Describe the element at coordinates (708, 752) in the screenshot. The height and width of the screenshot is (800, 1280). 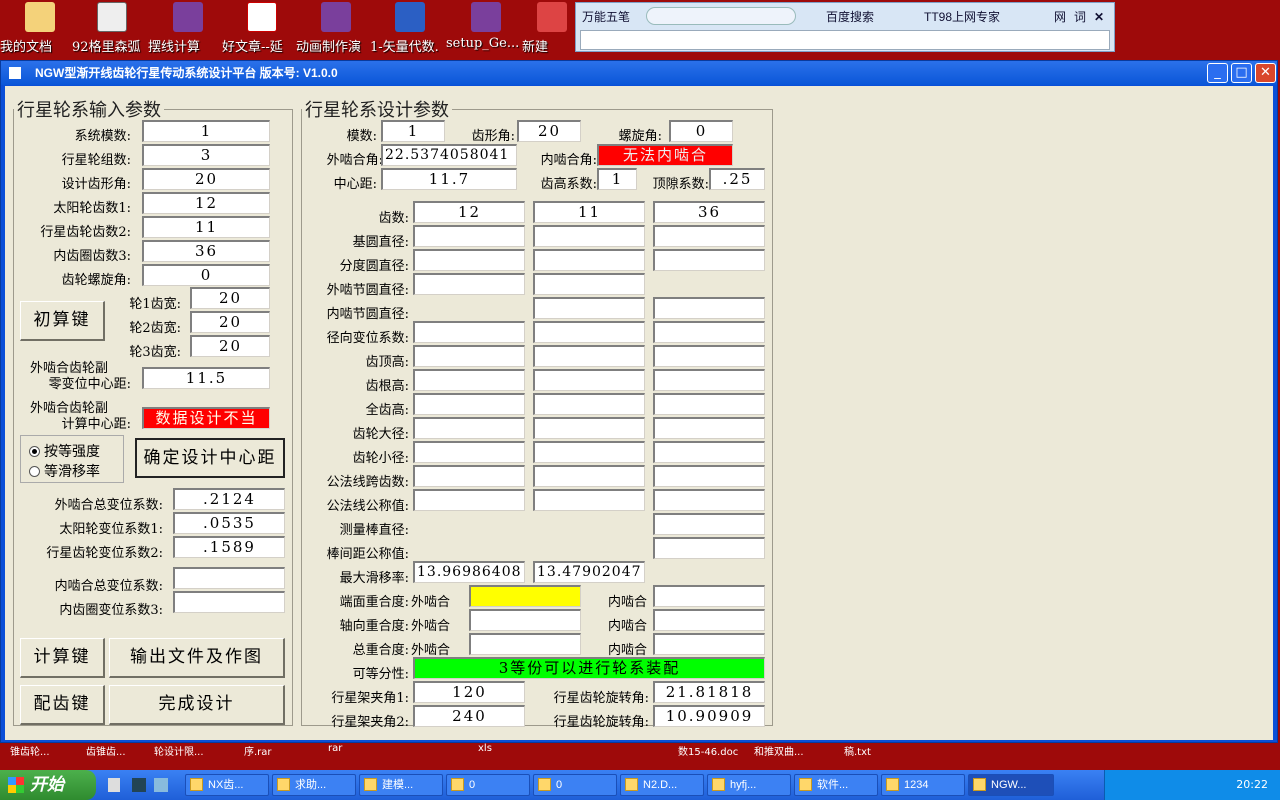
I see `desktop-label: 数15-46.doc` at that location.